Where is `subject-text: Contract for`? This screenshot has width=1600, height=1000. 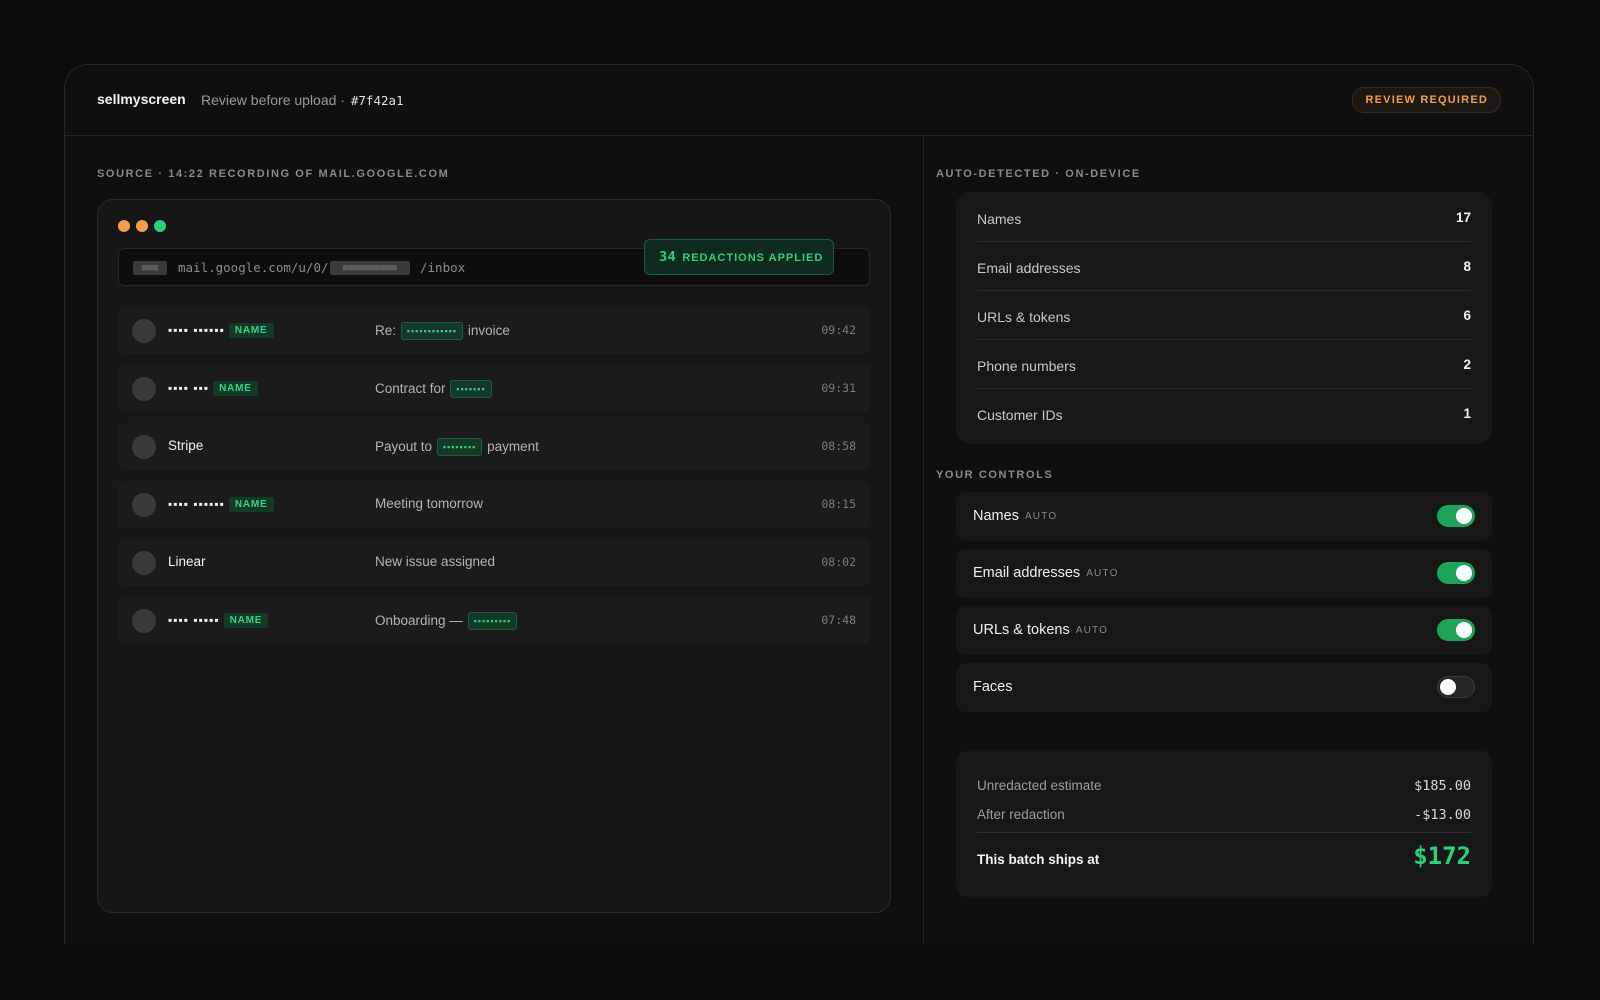
subject-text: Contract for is located at coordinates (410, 388).